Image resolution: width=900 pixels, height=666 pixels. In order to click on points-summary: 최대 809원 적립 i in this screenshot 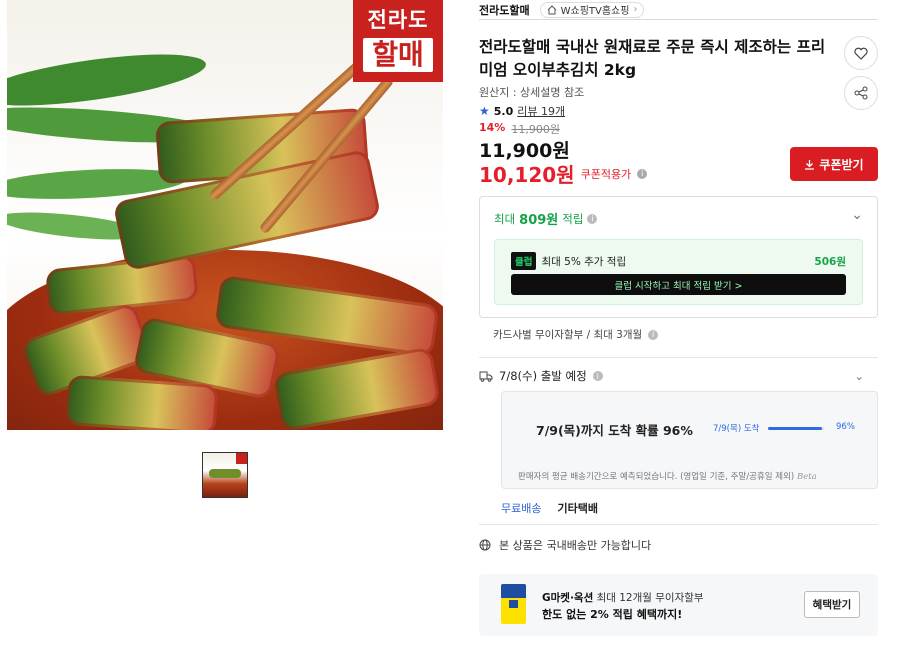, I will do `click(546, 218)`.